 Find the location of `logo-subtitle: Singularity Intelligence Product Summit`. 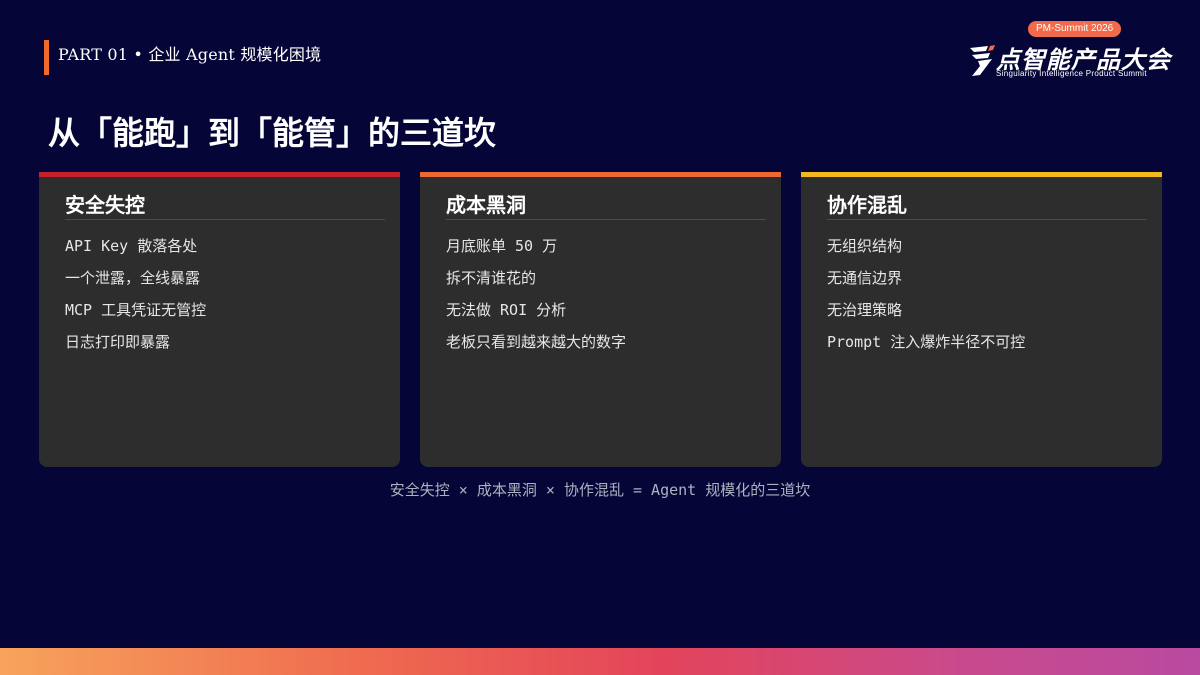

logo-subtitle: Singularity Intelligence Product Summit is located at coordinates (1071, 73).